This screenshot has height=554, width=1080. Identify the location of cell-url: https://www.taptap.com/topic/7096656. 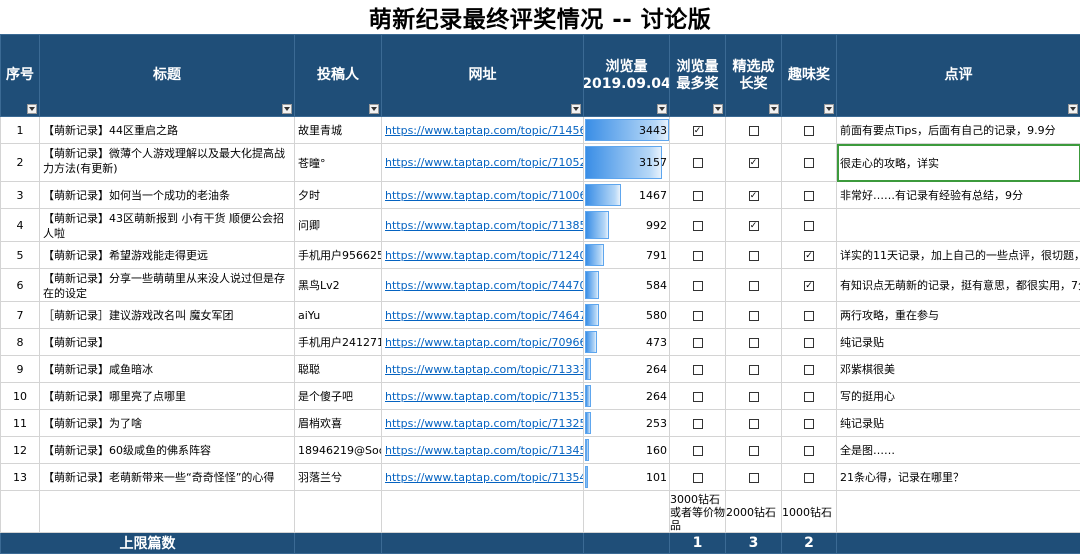
(483, 342).